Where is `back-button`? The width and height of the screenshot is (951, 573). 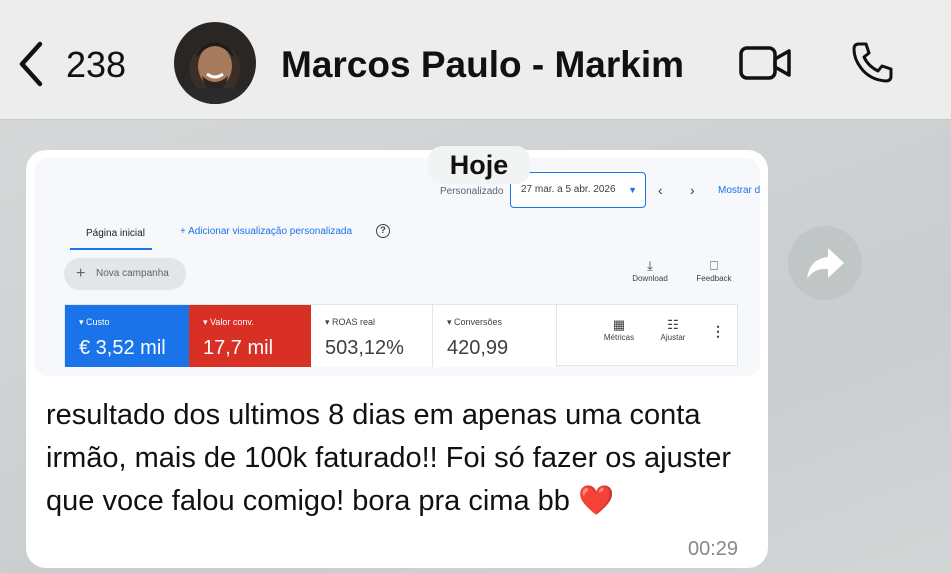
back-button is located at coordinates (31, 64).